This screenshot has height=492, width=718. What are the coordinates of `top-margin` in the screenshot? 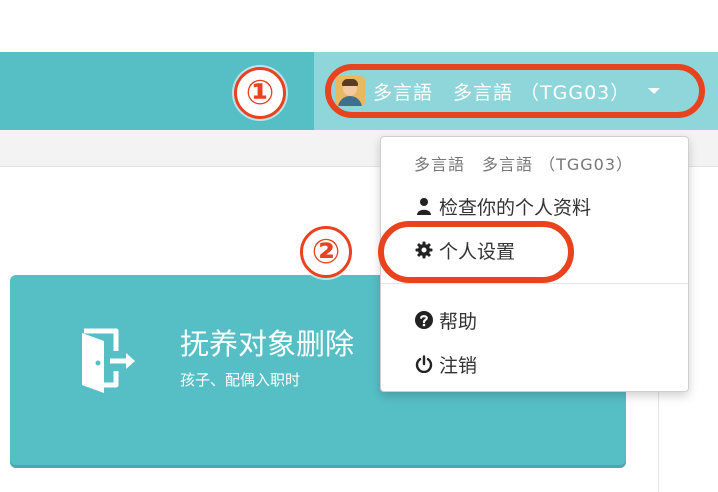 It's located at (359, 26).